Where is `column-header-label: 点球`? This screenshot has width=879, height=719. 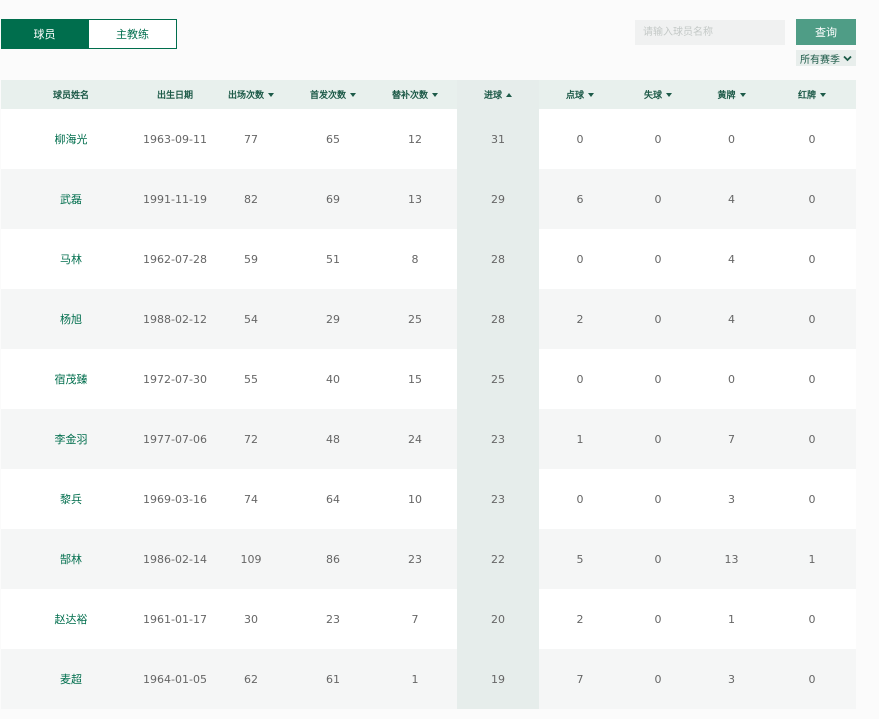
column-header-label: 点球 is located at coordinates (574, 96).